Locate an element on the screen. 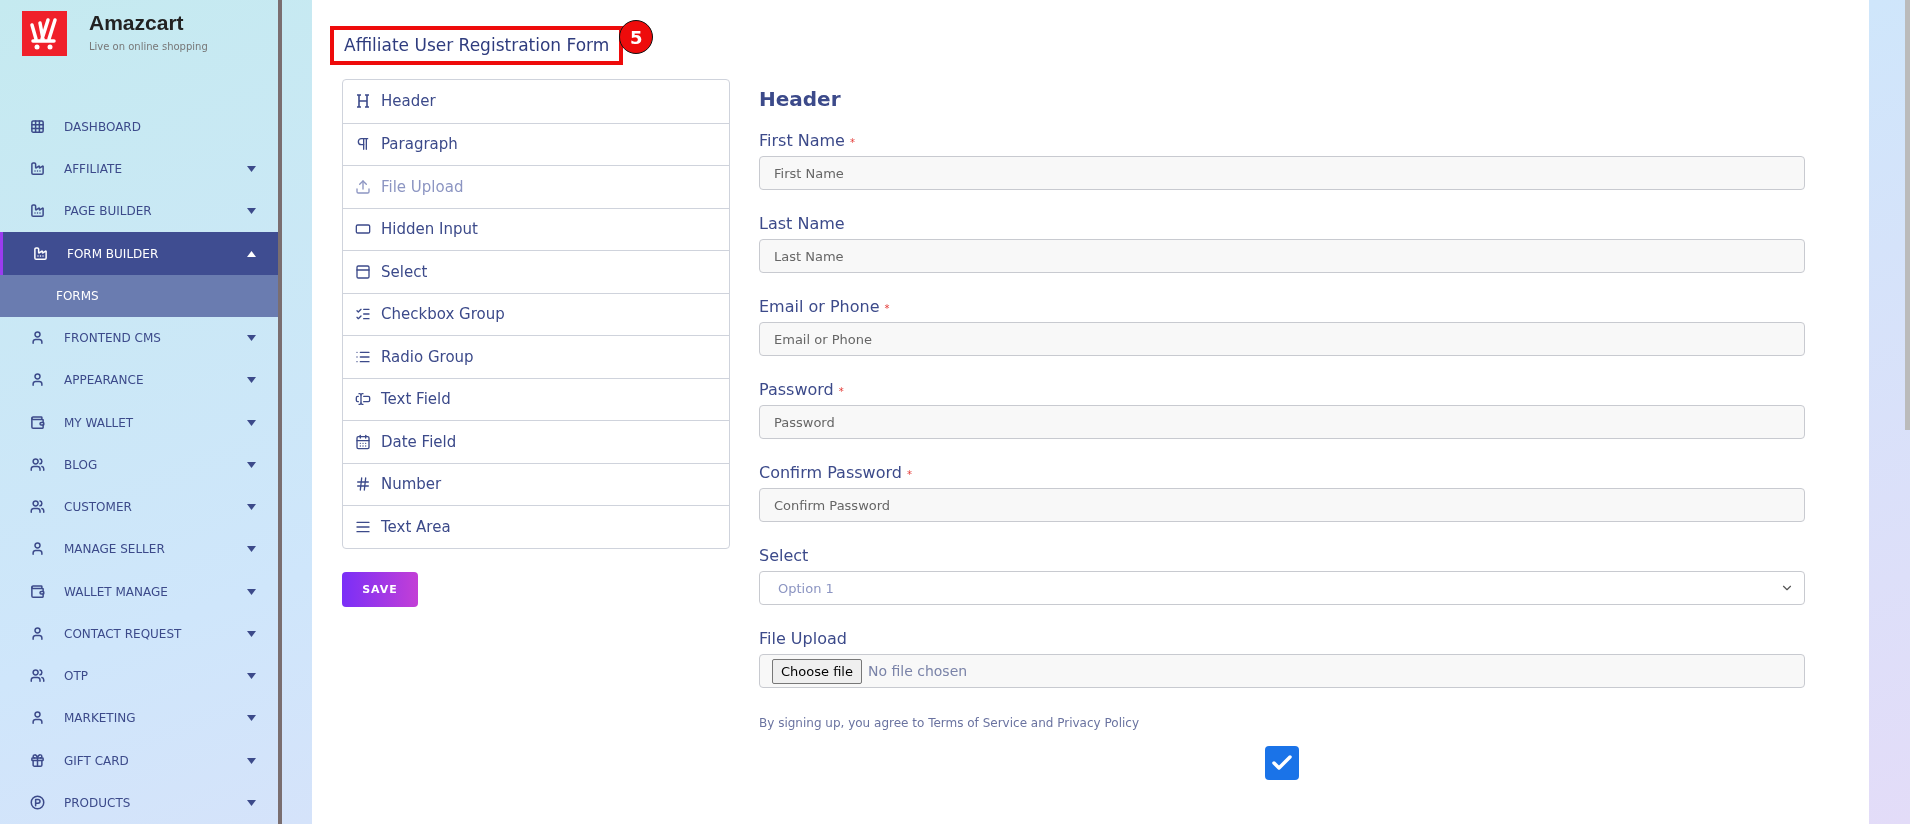  sidebar-item: APPEARANCE is located at coordinates (139, 380).